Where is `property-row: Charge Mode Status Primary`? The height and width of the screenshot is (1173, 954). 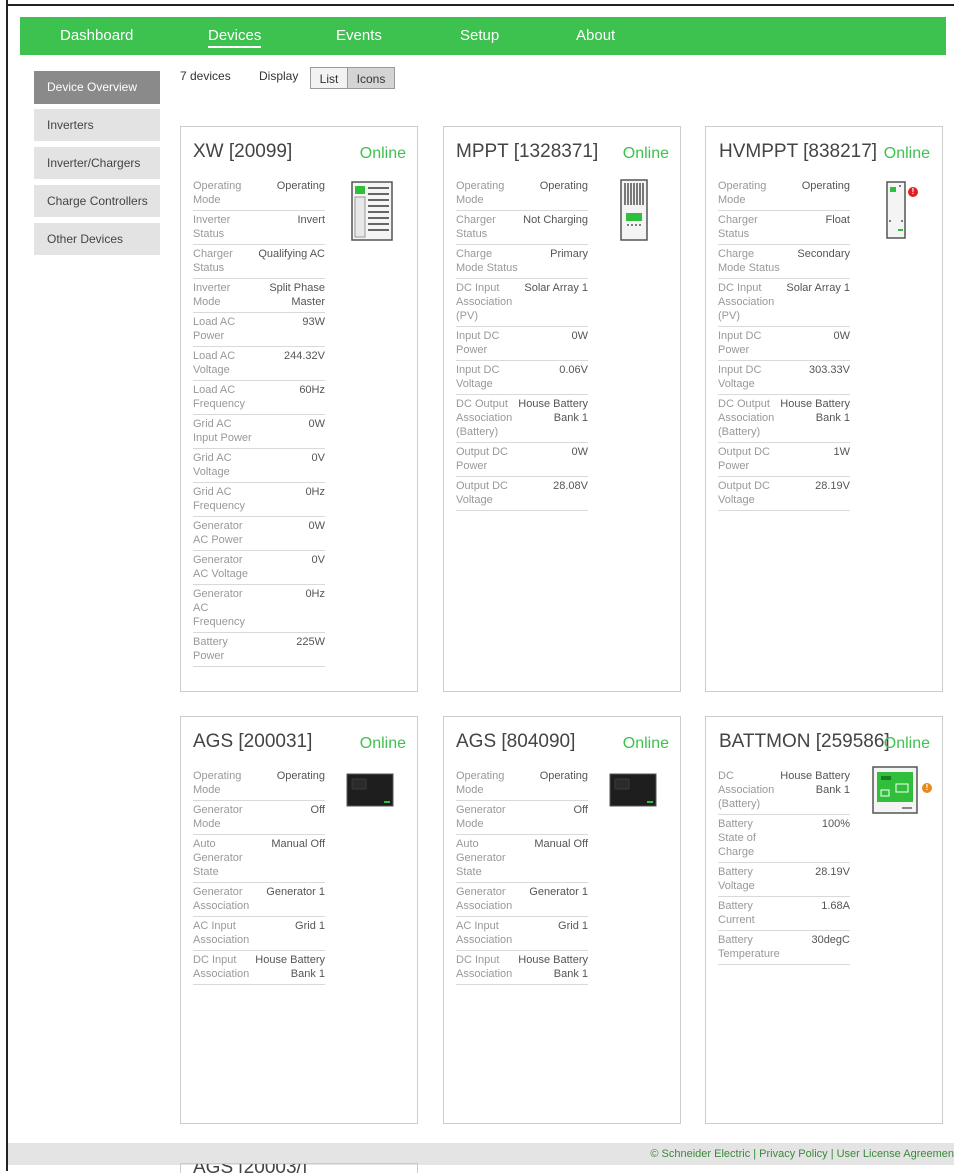
property-row: Charge Mode Status Primary is located at coordinates (522, 262).